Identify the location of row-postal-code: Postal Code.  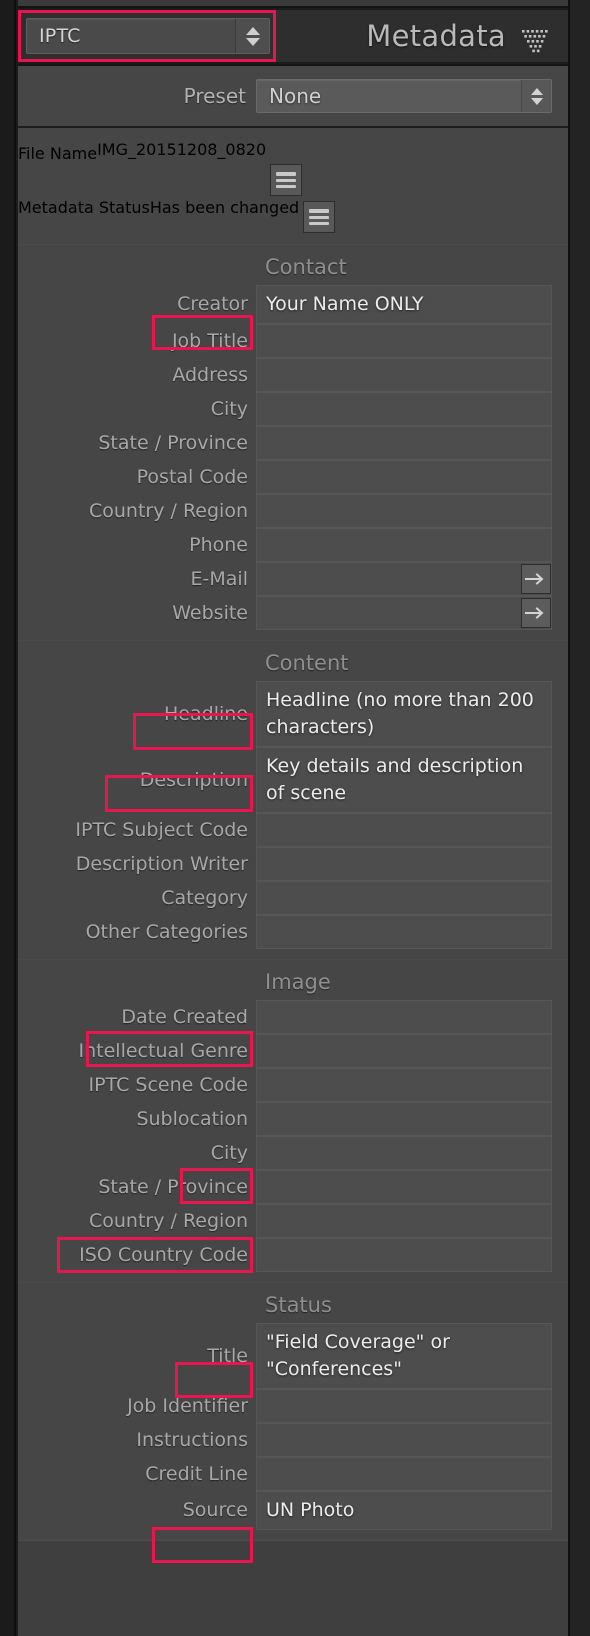
(293, 476).